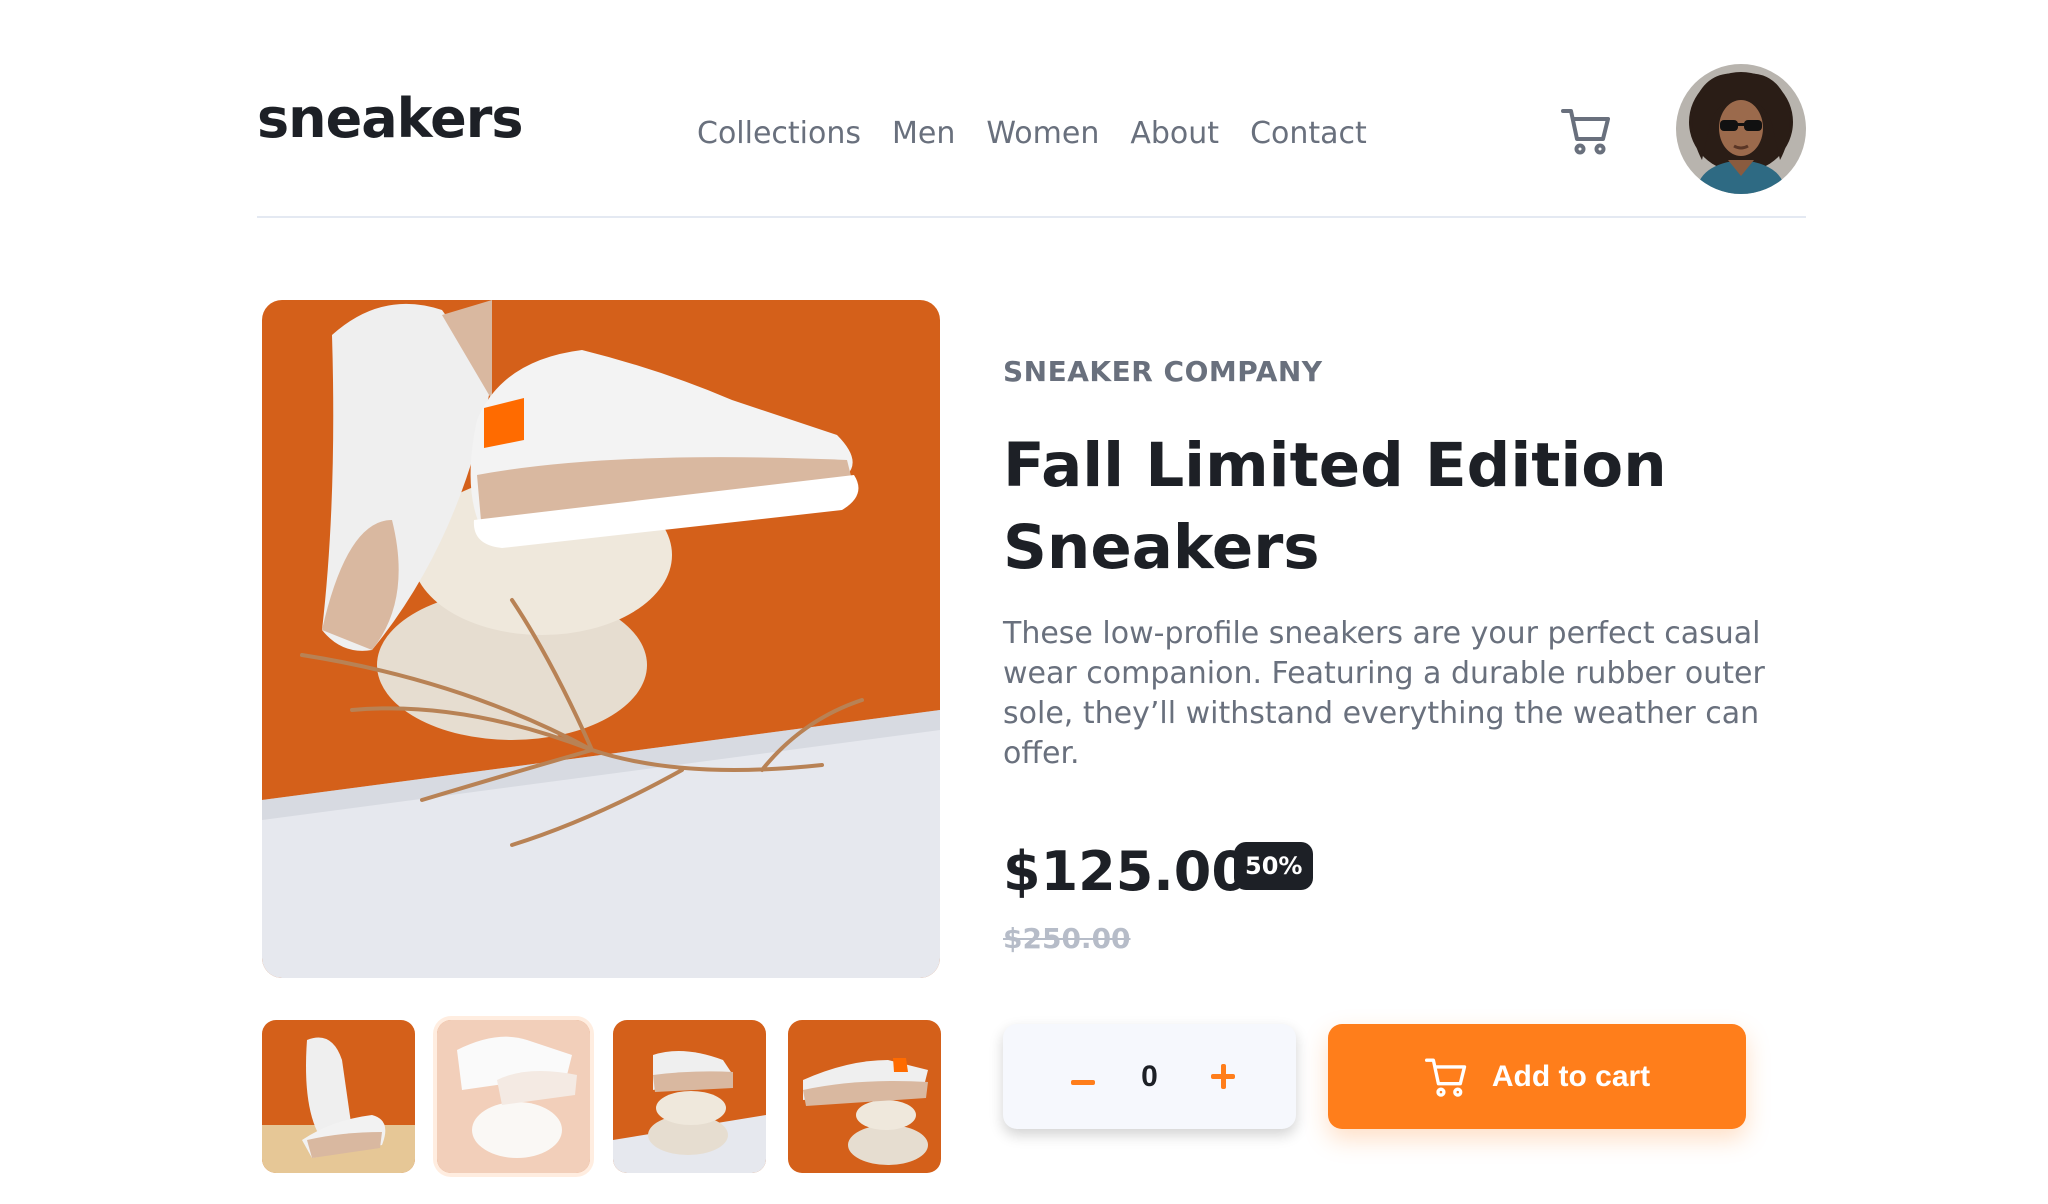 This screenshot has height=1204, width=2048. What do you see at coordinates (390, 119) in the screenshot?
I see `logo: sneakers` at bounding box center [390, 119].